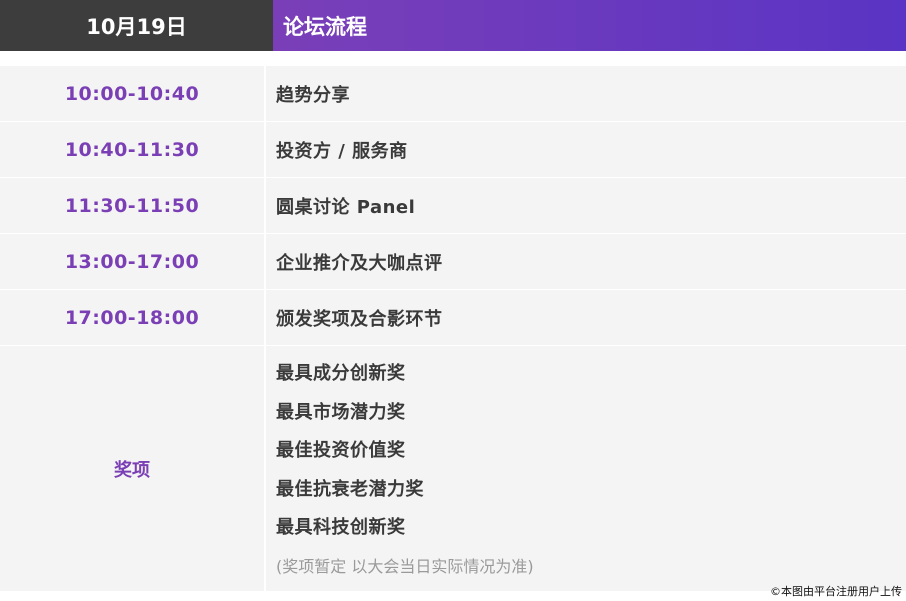 This screenshot has width=906, height=601. I want to click on schedule-time: 17:00-18:00, so click(133, 317).